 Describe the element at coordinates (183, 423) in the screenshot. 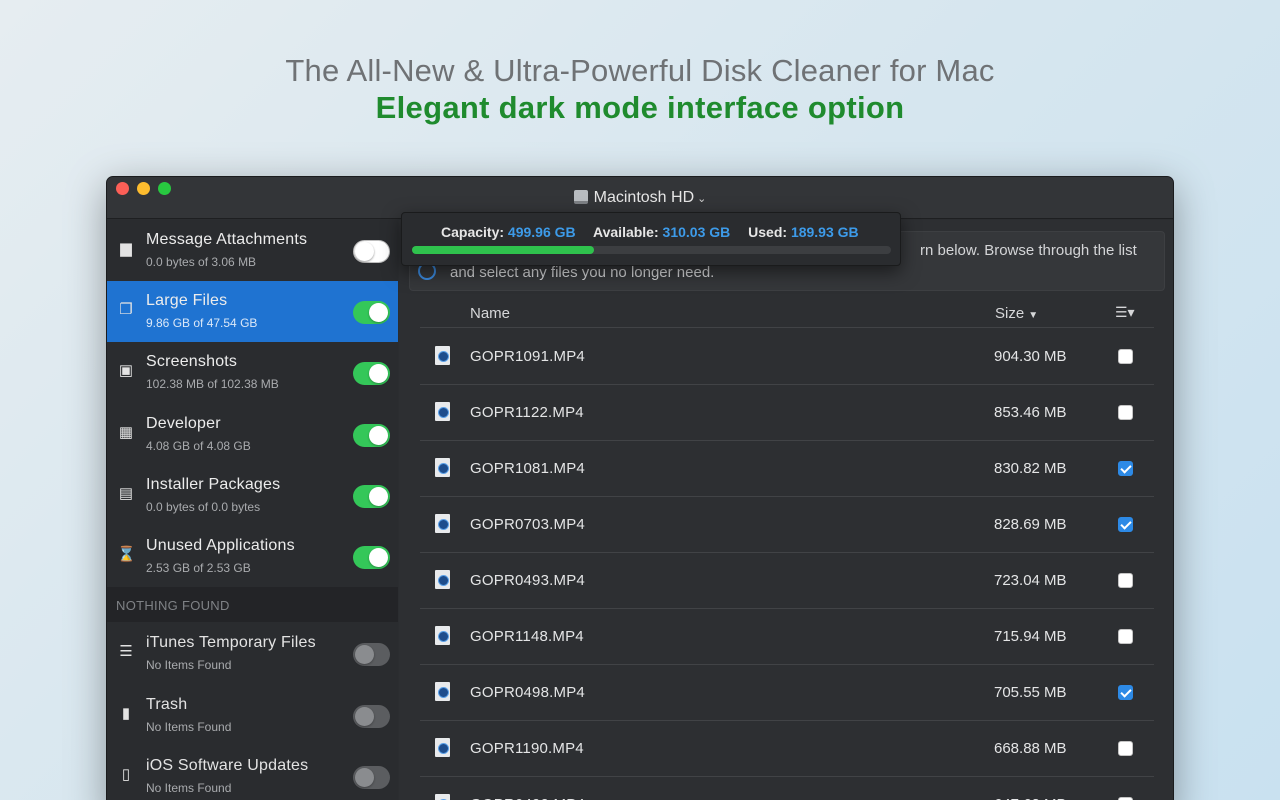

I see `sidebar-item-title: Developer` at that location.